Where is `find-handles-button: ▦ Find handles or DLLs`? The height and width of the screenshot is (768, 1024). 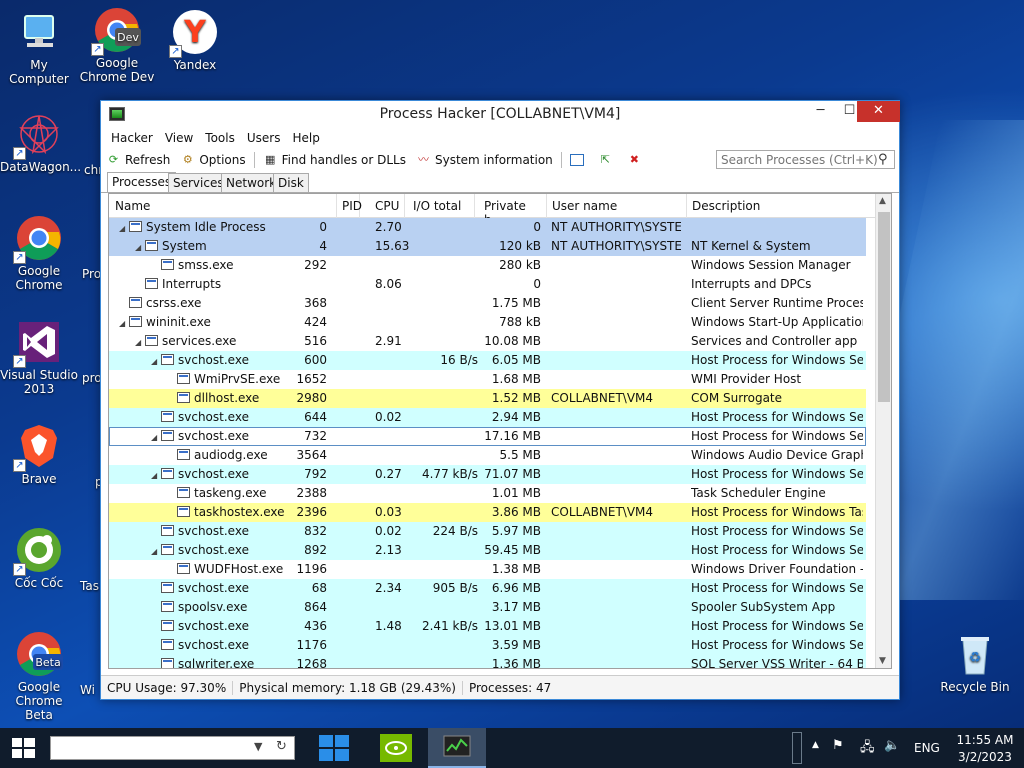 find-handles-button: ▦ Find handles or DLLs is located at coordinates (334, 160).